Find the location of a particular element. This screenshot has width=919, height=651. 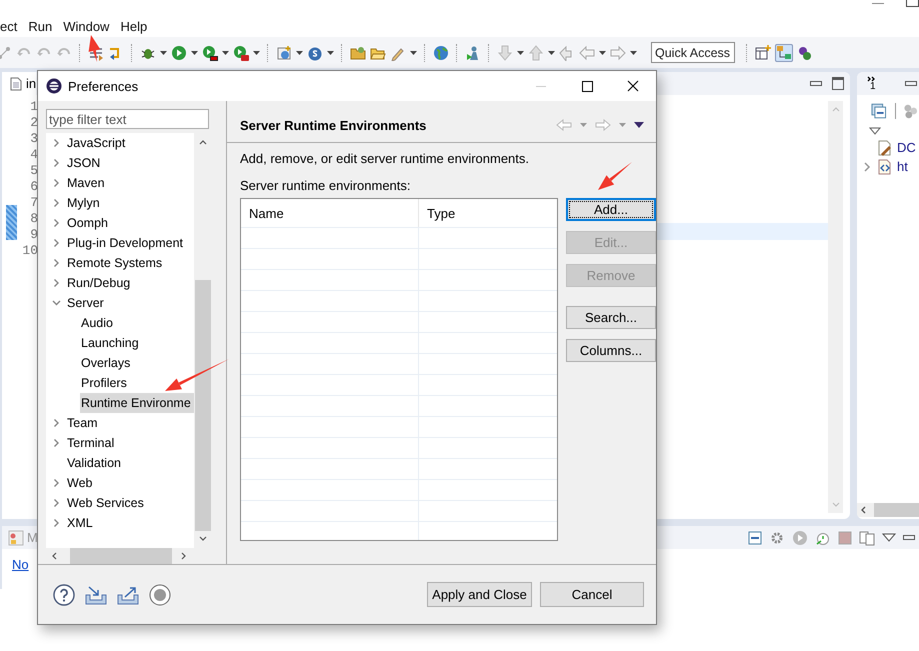

import-icon is located at coordinates (96, 594).